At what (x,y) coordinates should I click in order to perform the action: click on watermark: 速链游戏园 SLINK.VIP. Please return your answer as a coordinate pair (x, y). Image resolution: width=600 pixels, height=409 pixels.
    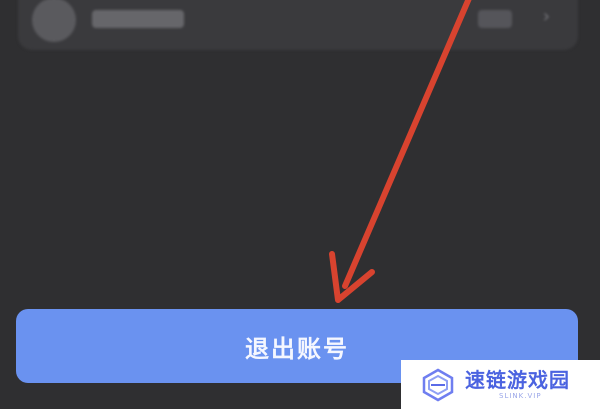
    Looking at the image, I should click on (500, 384).